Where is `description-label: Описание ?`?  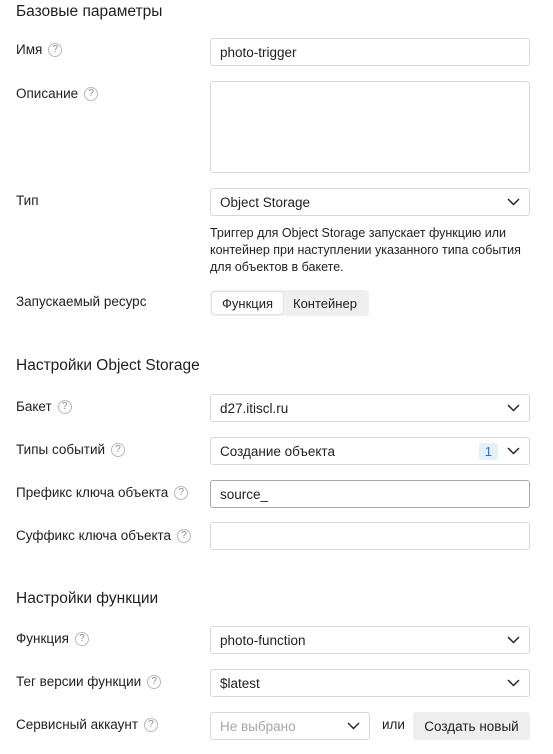 description-label: Описание ? is located at coordinates (57, 93).